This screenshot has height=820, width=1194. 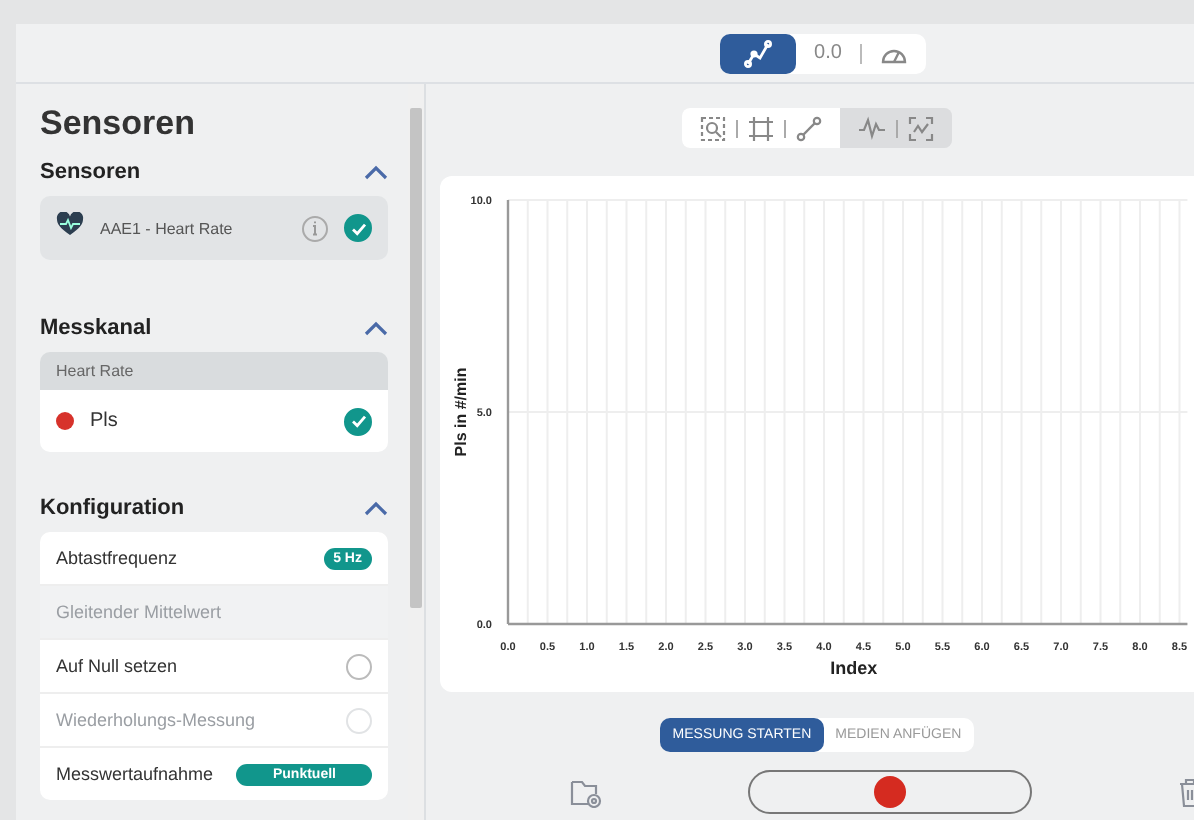 I want to click on option-label: Wiederholungs-Messung, so click(x=157, y=720).